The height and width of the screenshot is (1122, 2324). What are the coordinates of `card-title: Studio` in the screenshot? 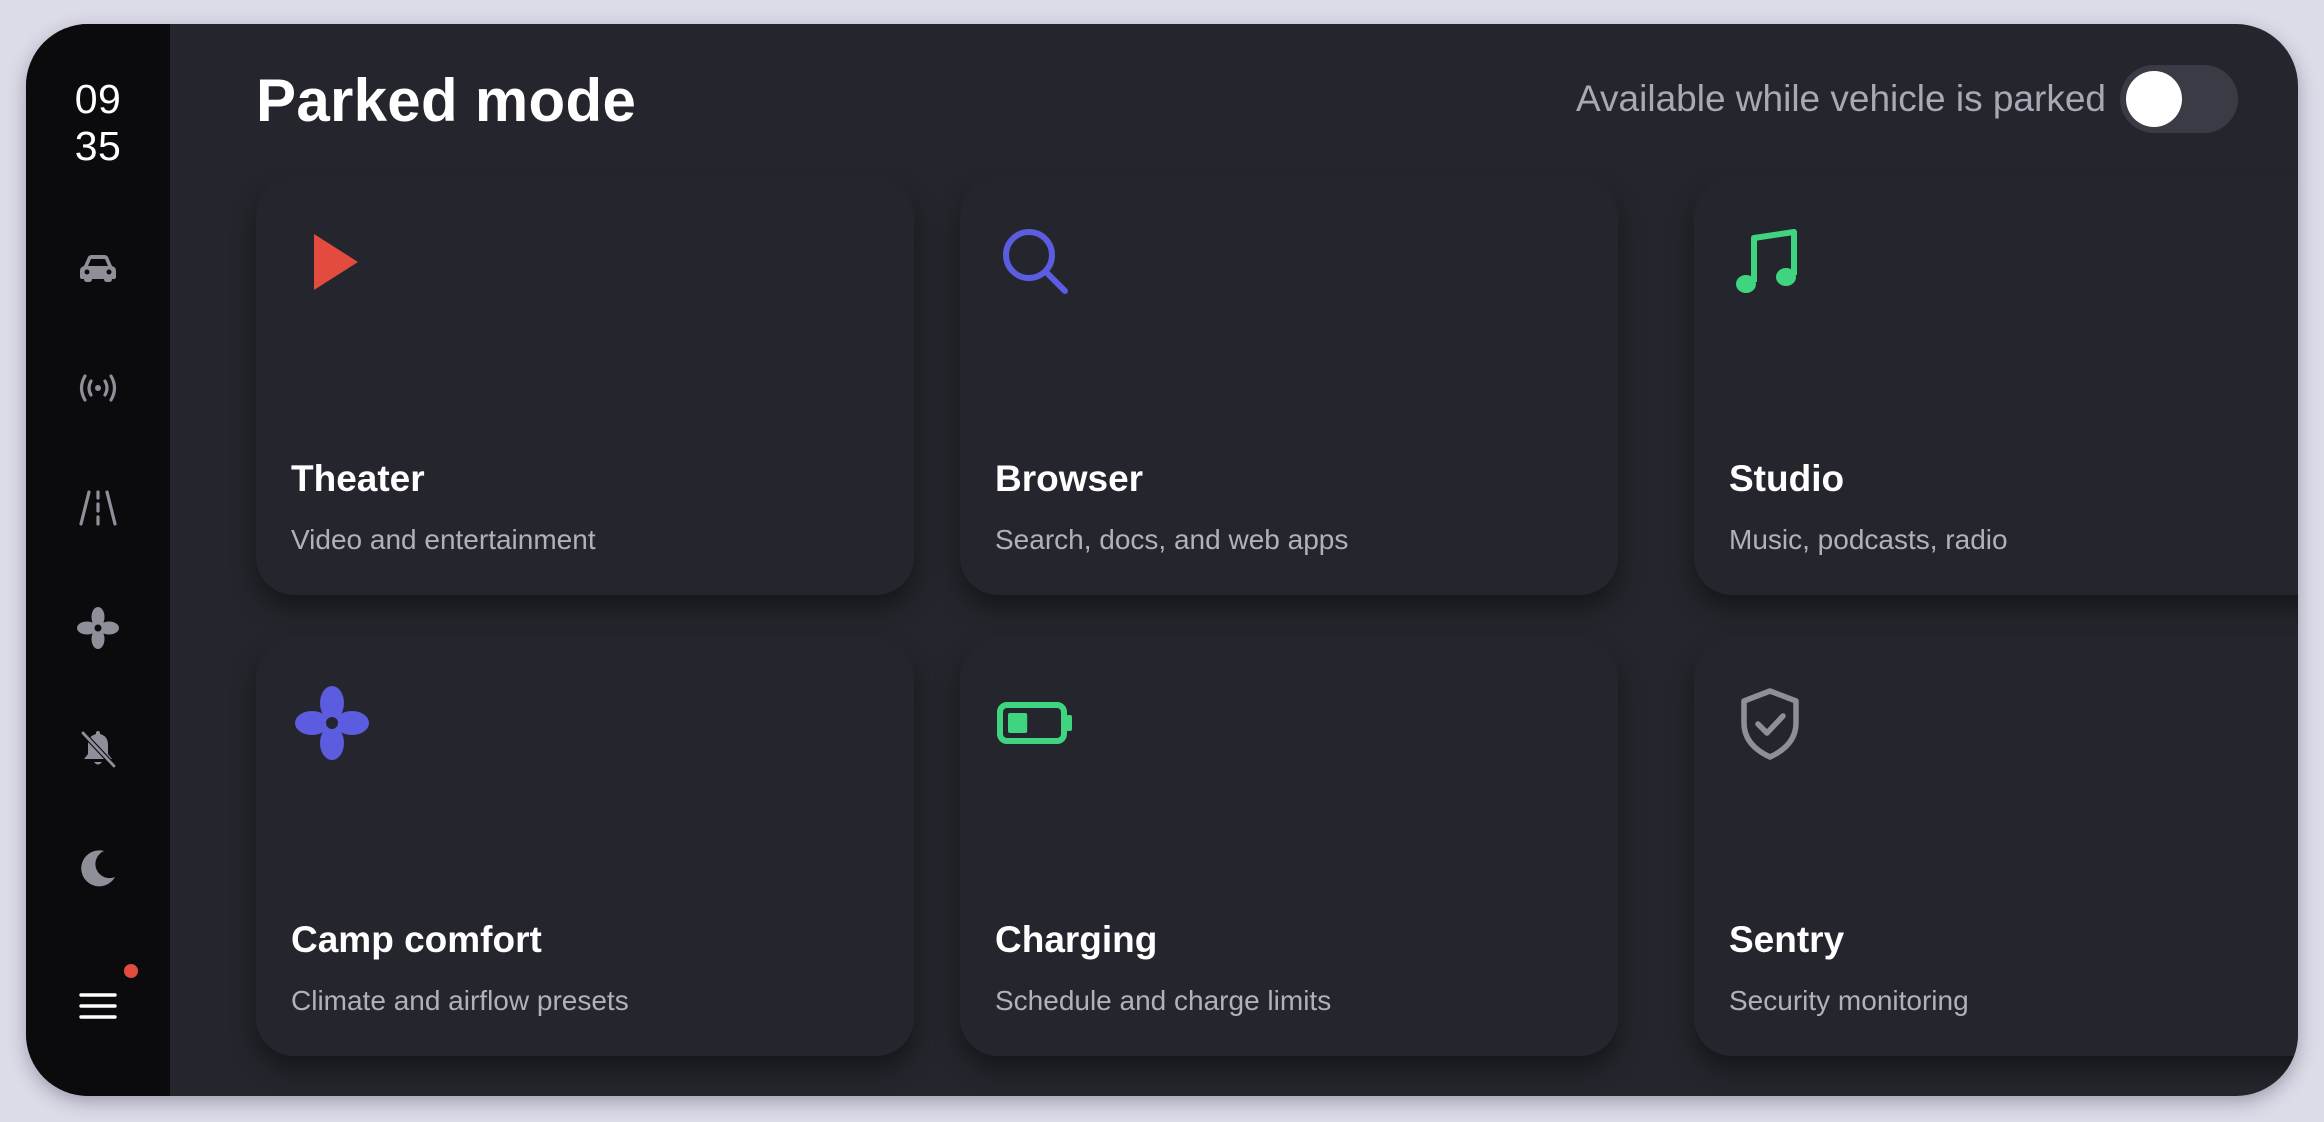 It's located at (1787, 478).